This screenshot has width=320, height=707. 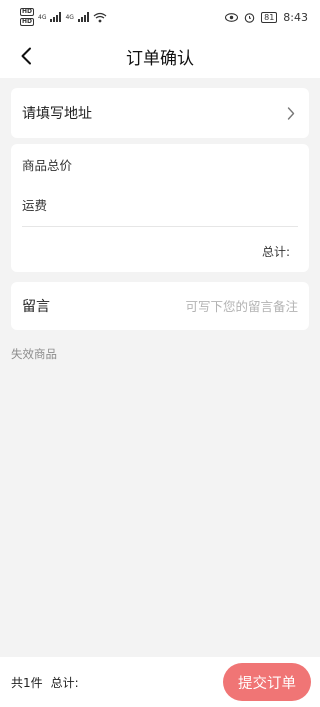 What do you see at coordinates (34, 354) in the screenshot?
I see `invalid-goods-title: 失效商品` at bounding box center [34, 354].